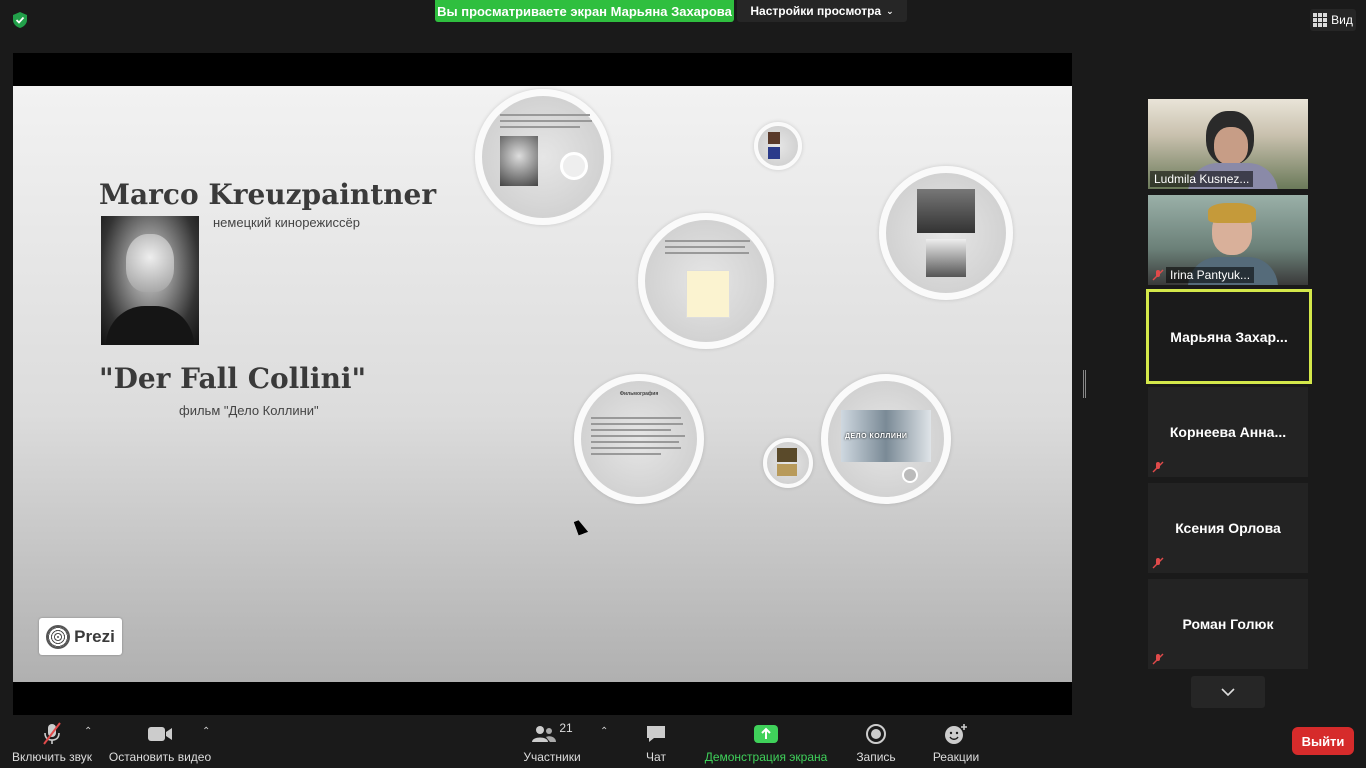 The width and height of the screenshot is (1366, 768). What do you see at coordinates (816, 11) in the screenshot?
I see `view-options-label: Настройки просмотра` at bounding box center [816, 11].